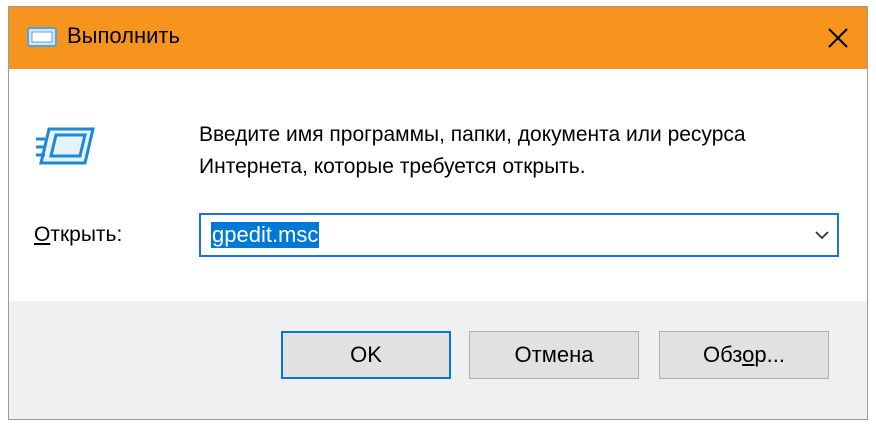 The image size is (876, 428). I want to click on ok-button-label: OK, so click(366, 354).